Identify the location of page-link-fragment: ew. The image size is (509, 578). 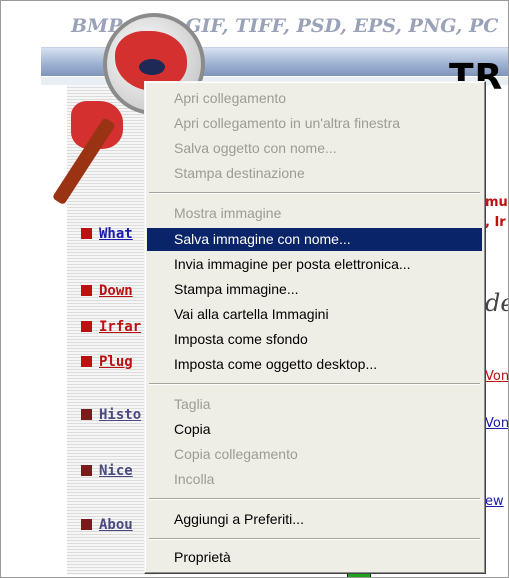
(494, 501).